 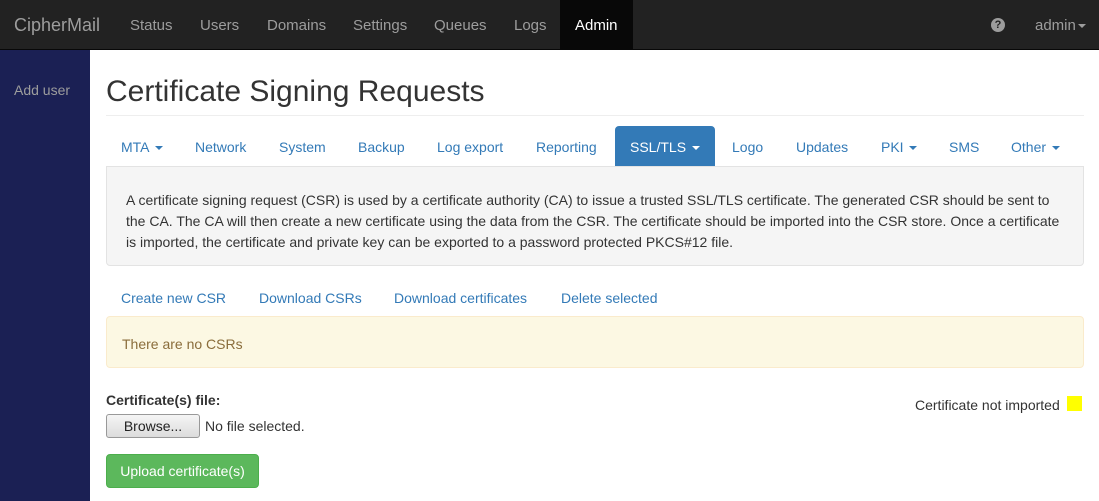 What do you see at coordinates (530, 25) in the screenshot?
I see `nav-item-logs: Logs` at bounding box center [530, 25].